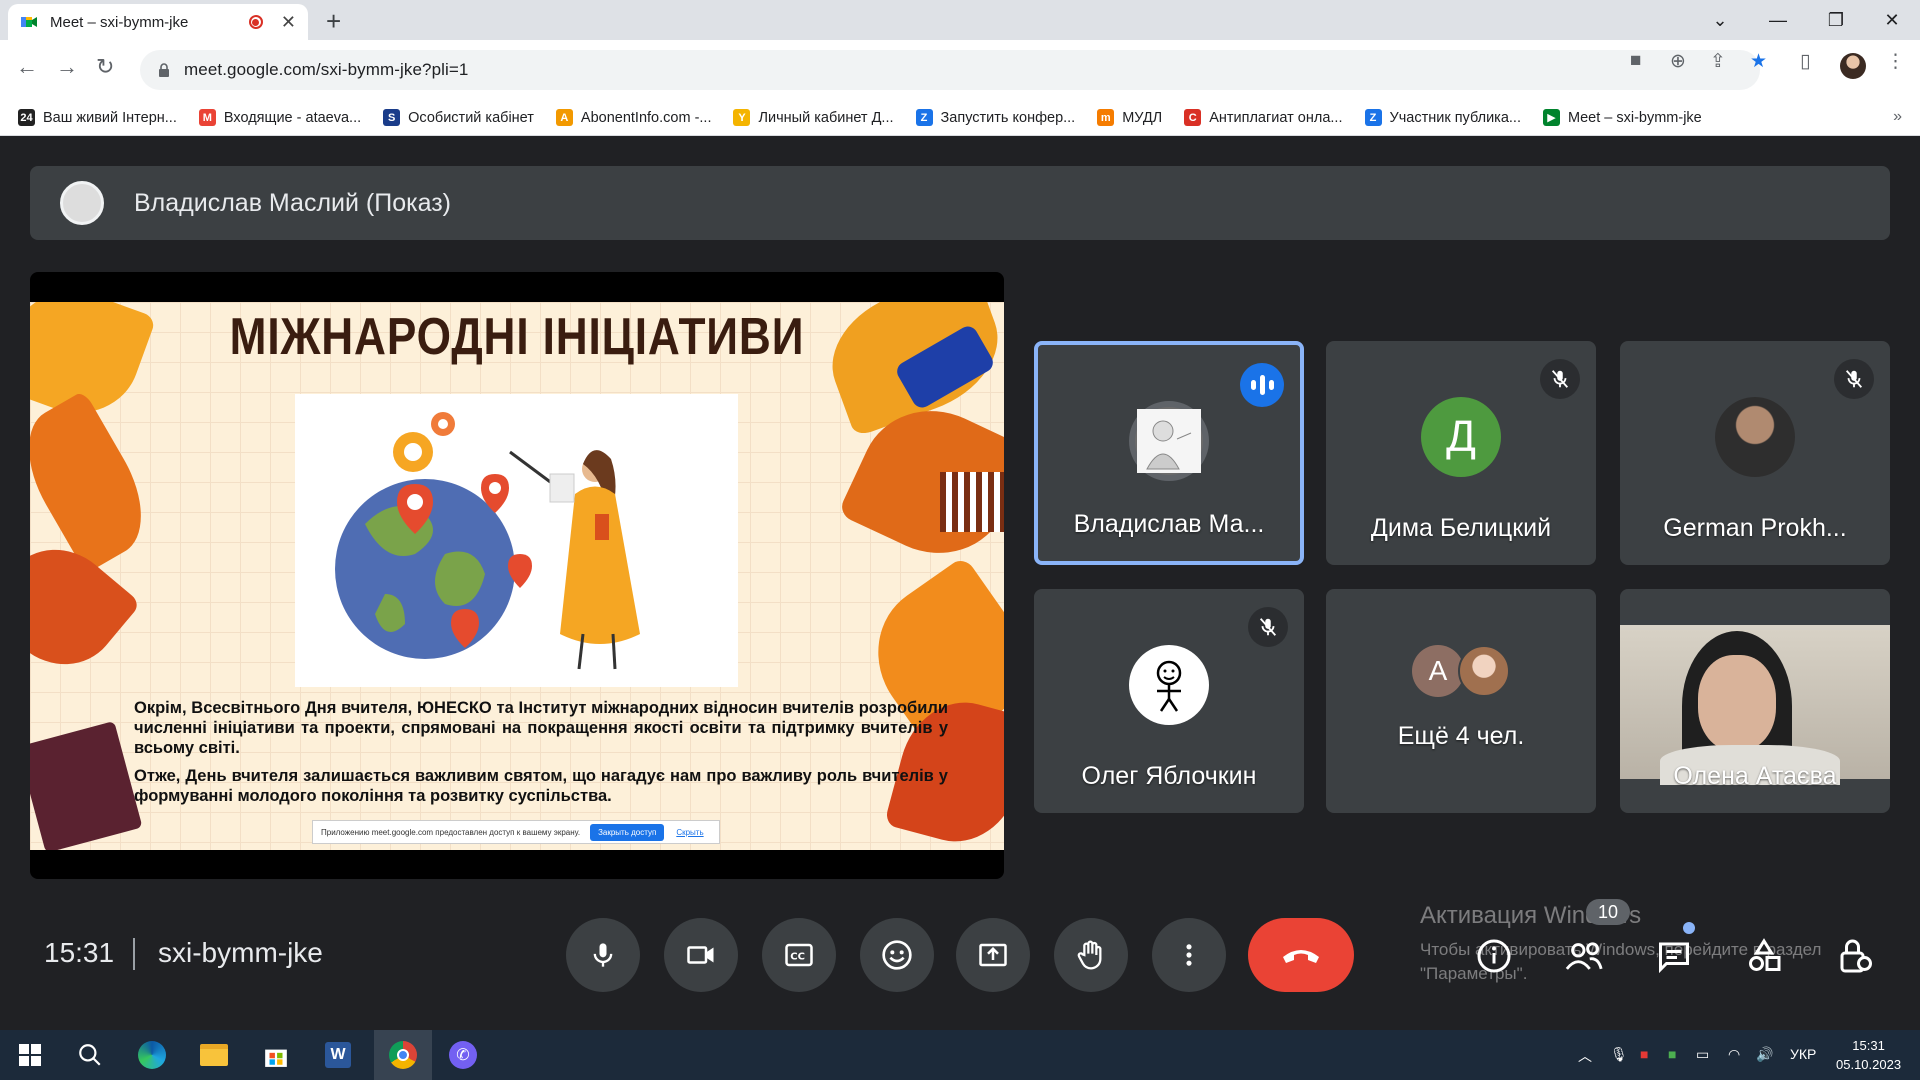 The height and width of the screenshot is (1080, 1920). I want to click on divider, so click(134, 954).